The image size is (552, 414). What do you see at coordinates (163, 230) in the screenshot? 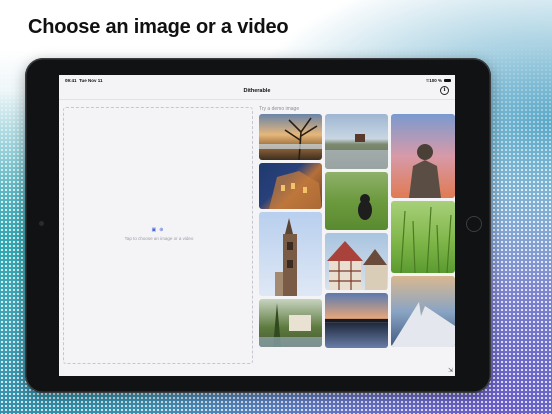
I see `plus-icon: ⊕` at bounding box center [163, 230].